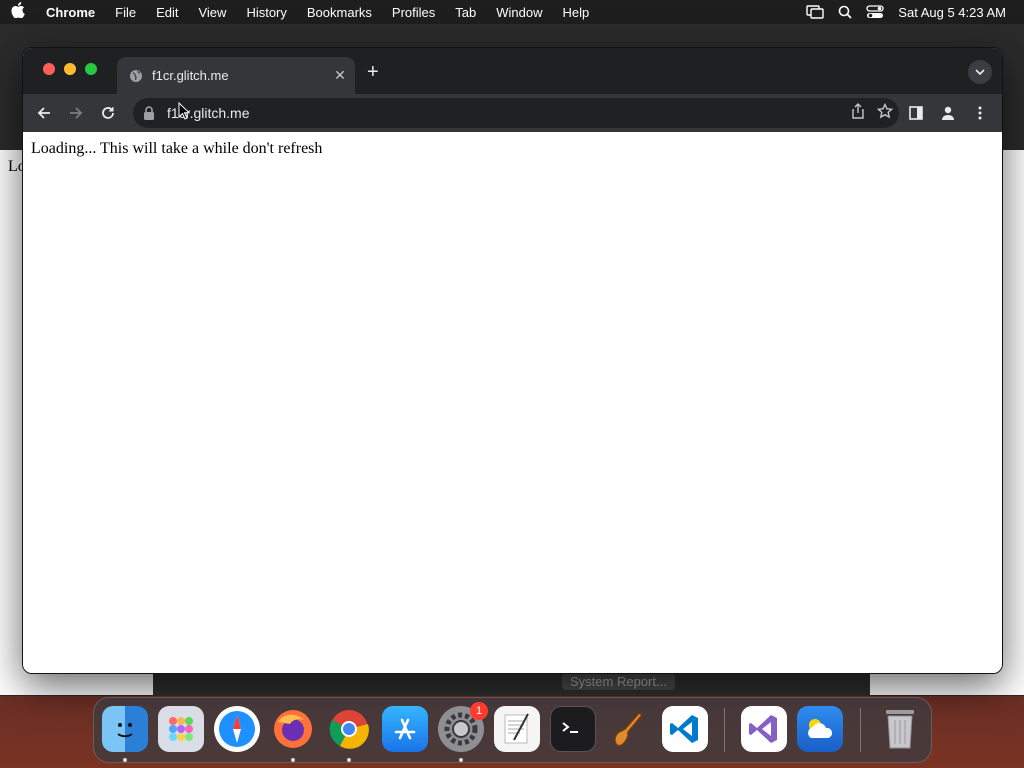 Image resolution: width=1024 pixels, height=768 pixels. I want to click on share-icon, so click(858, 113).